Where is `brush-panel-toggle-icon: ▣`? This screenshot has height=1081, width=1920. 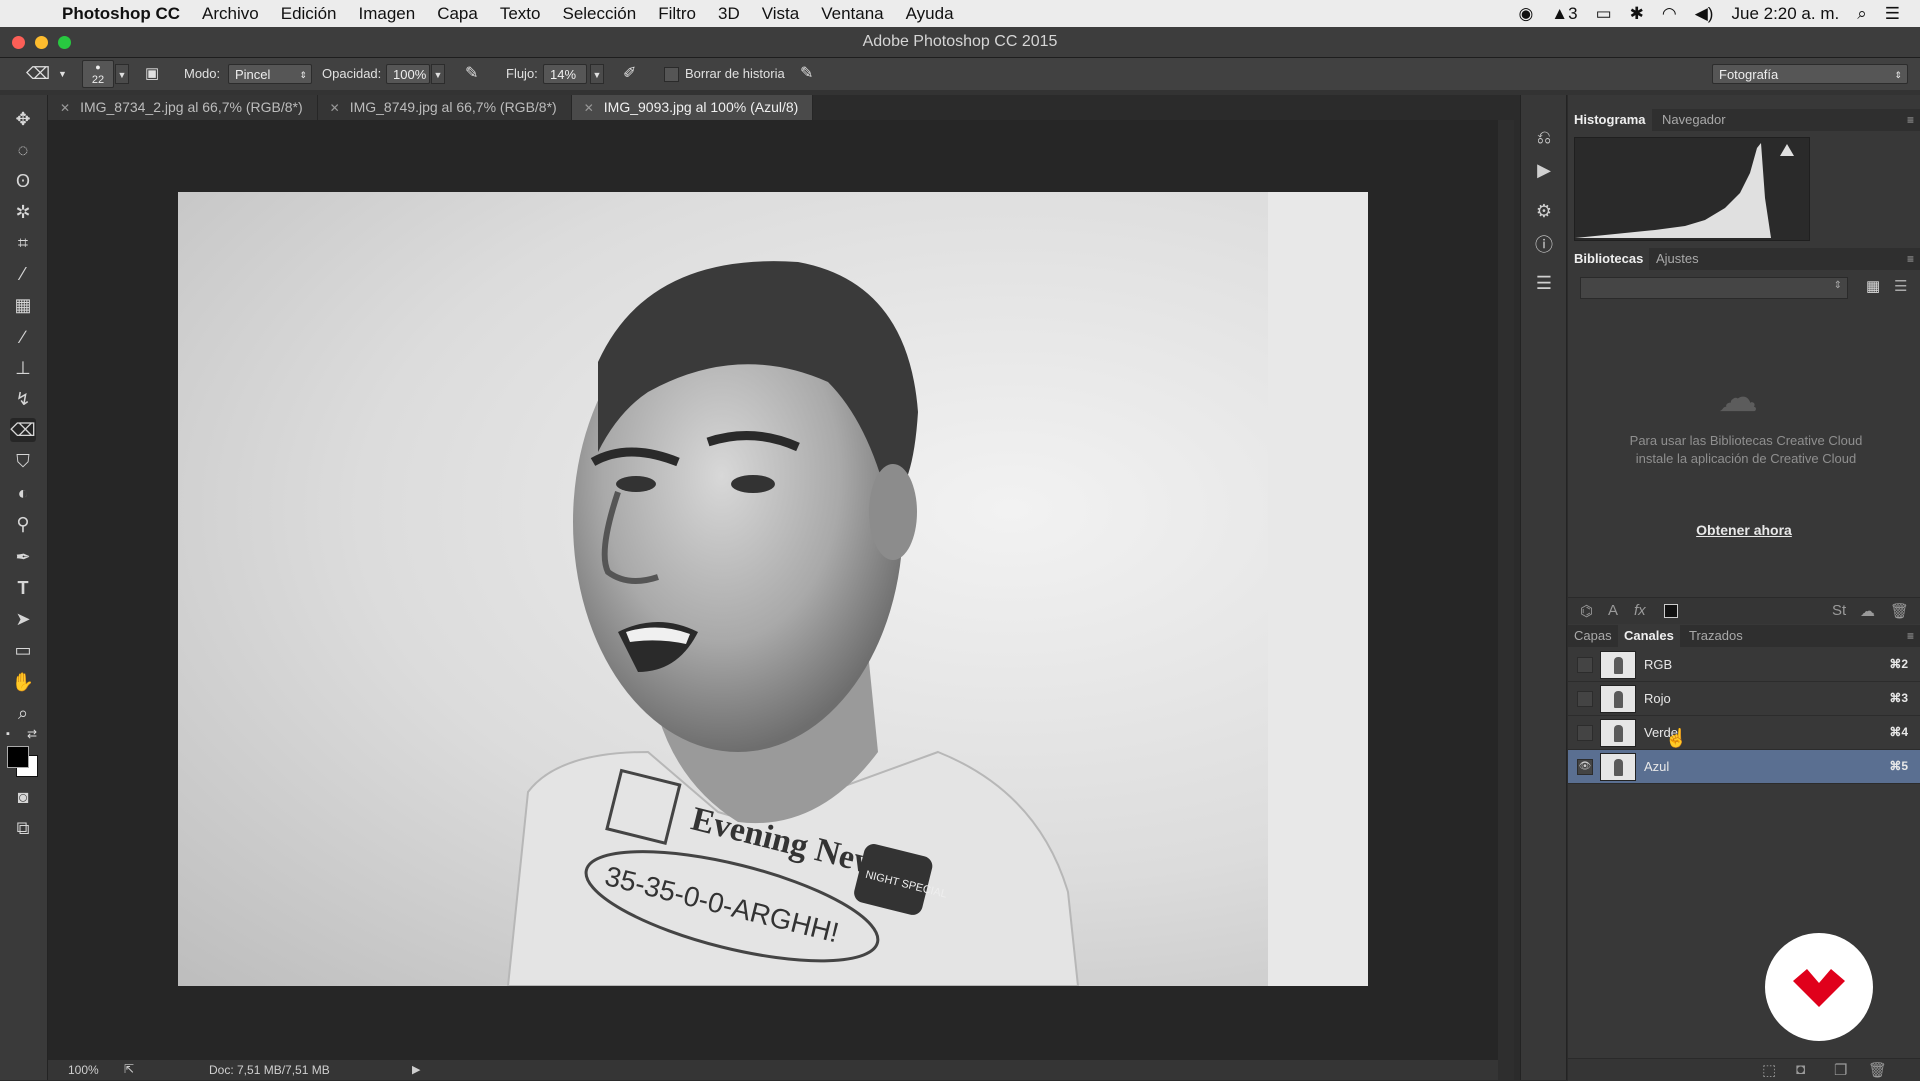 brush-panel-toggle-icon: ▣ is located at coordinates (152, 74).